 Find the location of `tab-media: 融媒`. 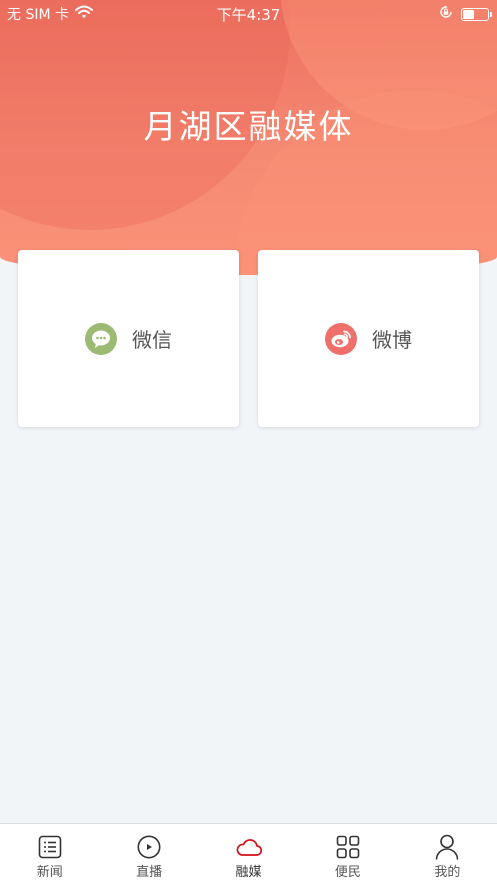

tab-media: 融媒 is located at coordinates (248, 853).